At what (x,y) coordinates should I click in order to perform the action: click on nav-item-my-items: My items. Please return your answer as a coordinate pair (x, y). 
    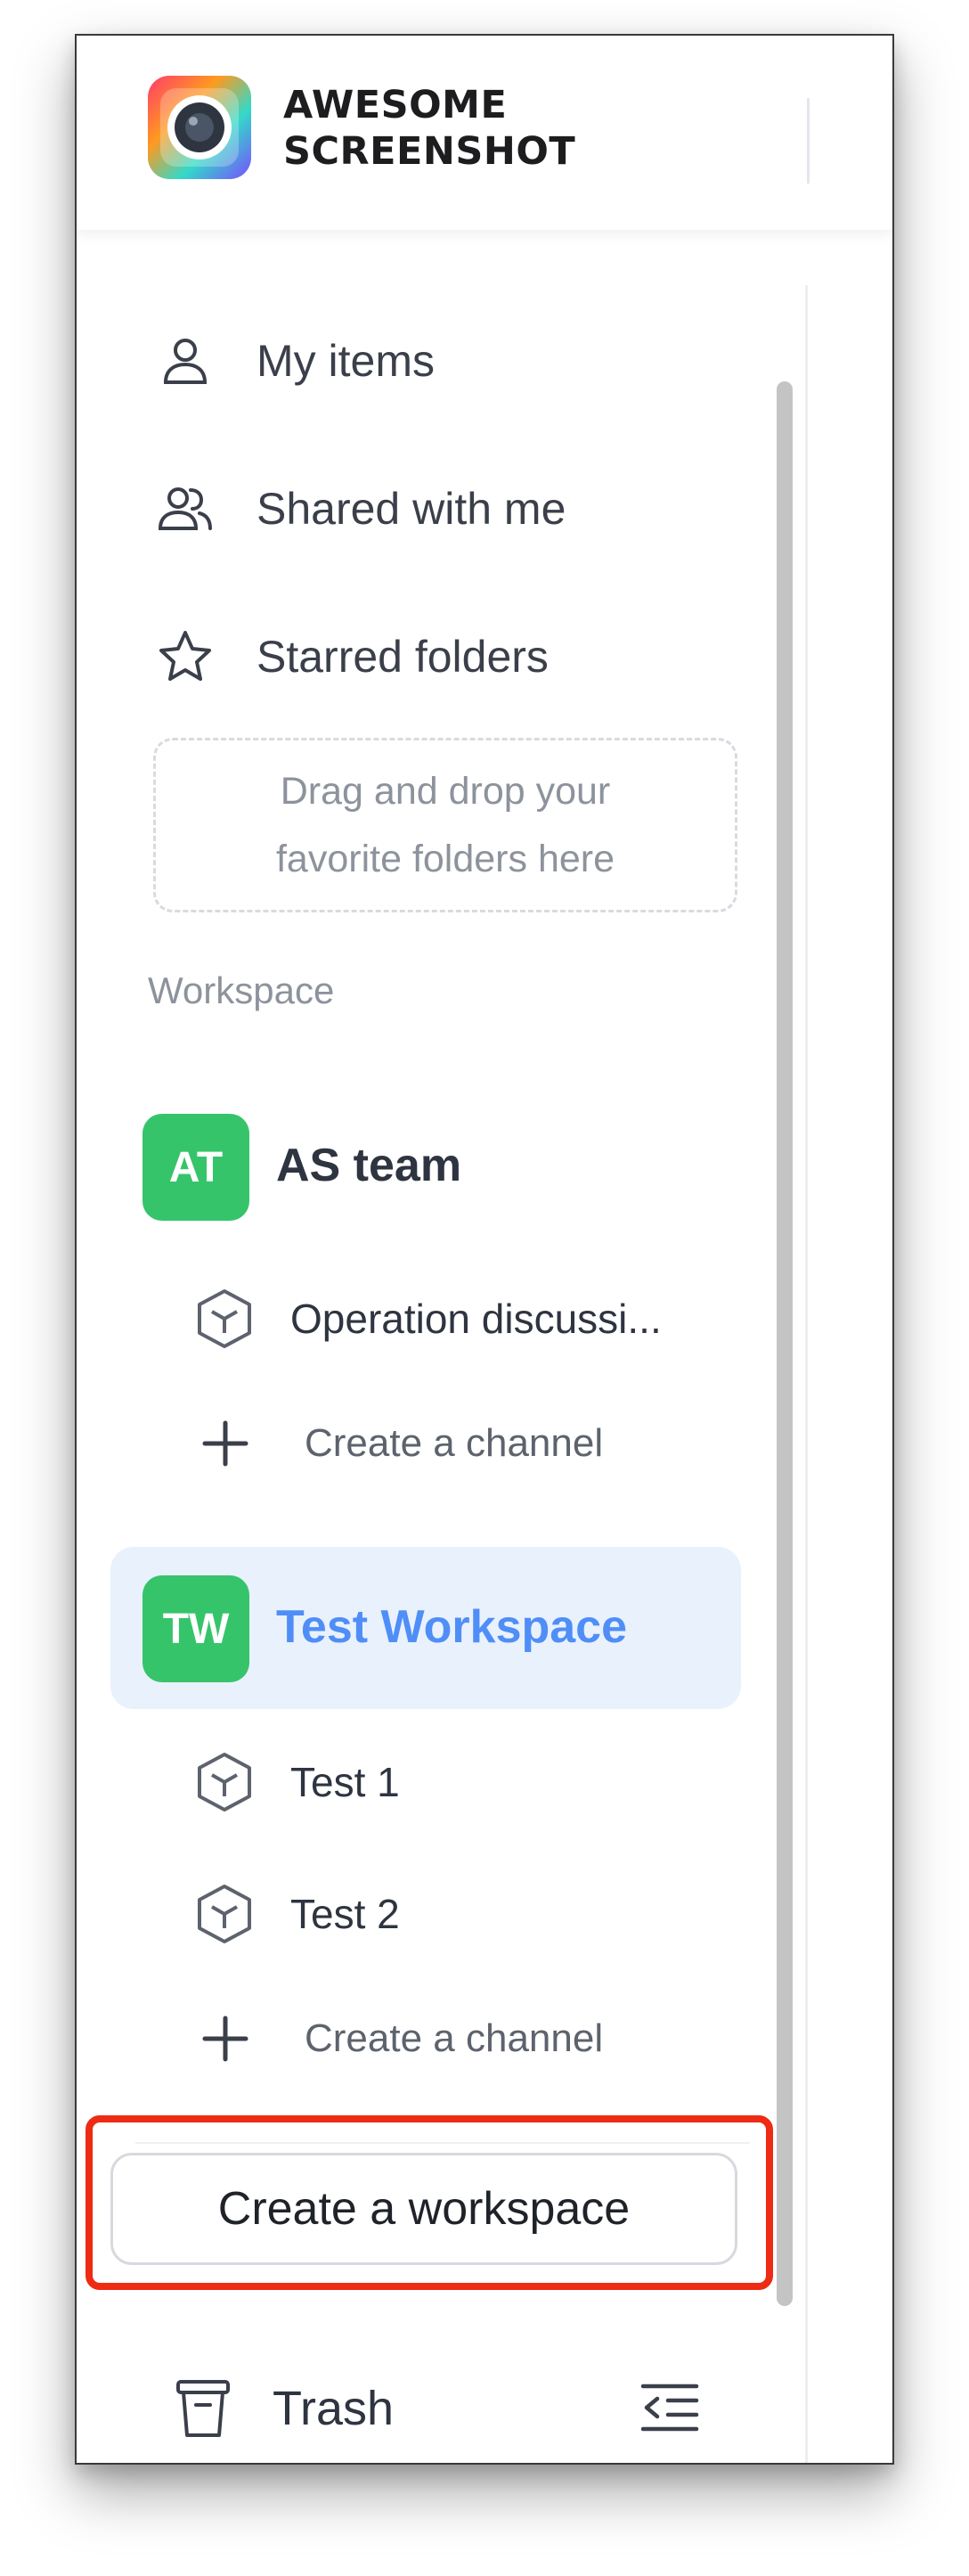
    Looking at the image, I should click on (296, 361).